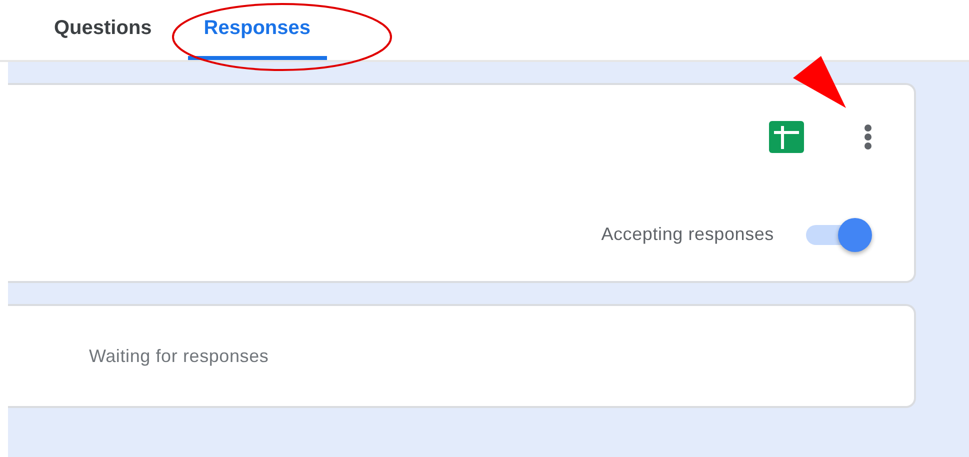  I want to click on tab: Questions, so click(103, 35).